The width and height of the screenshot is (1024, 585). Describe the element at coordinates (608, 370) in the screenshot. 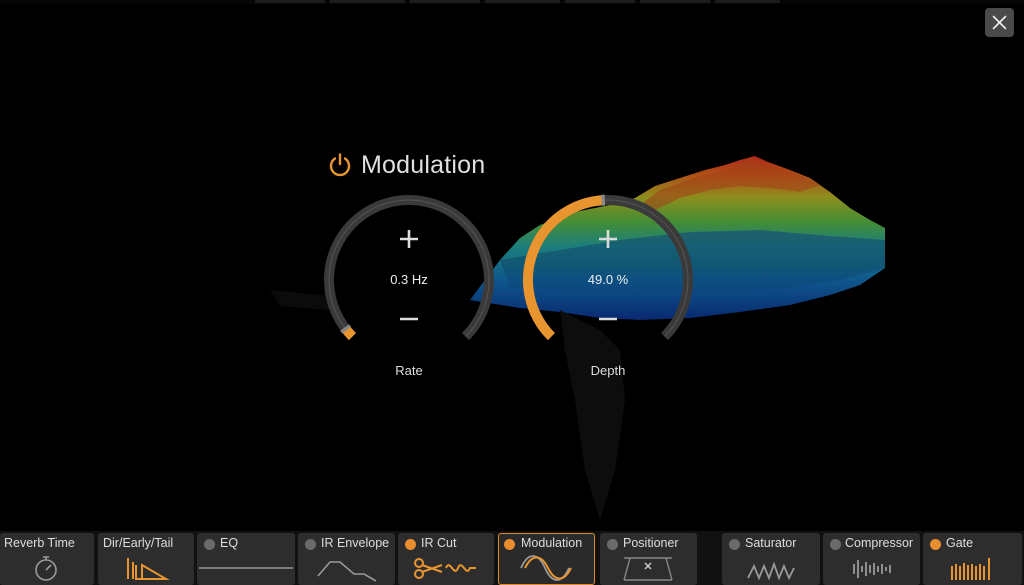

I see `depth-label: Depth` at that location.